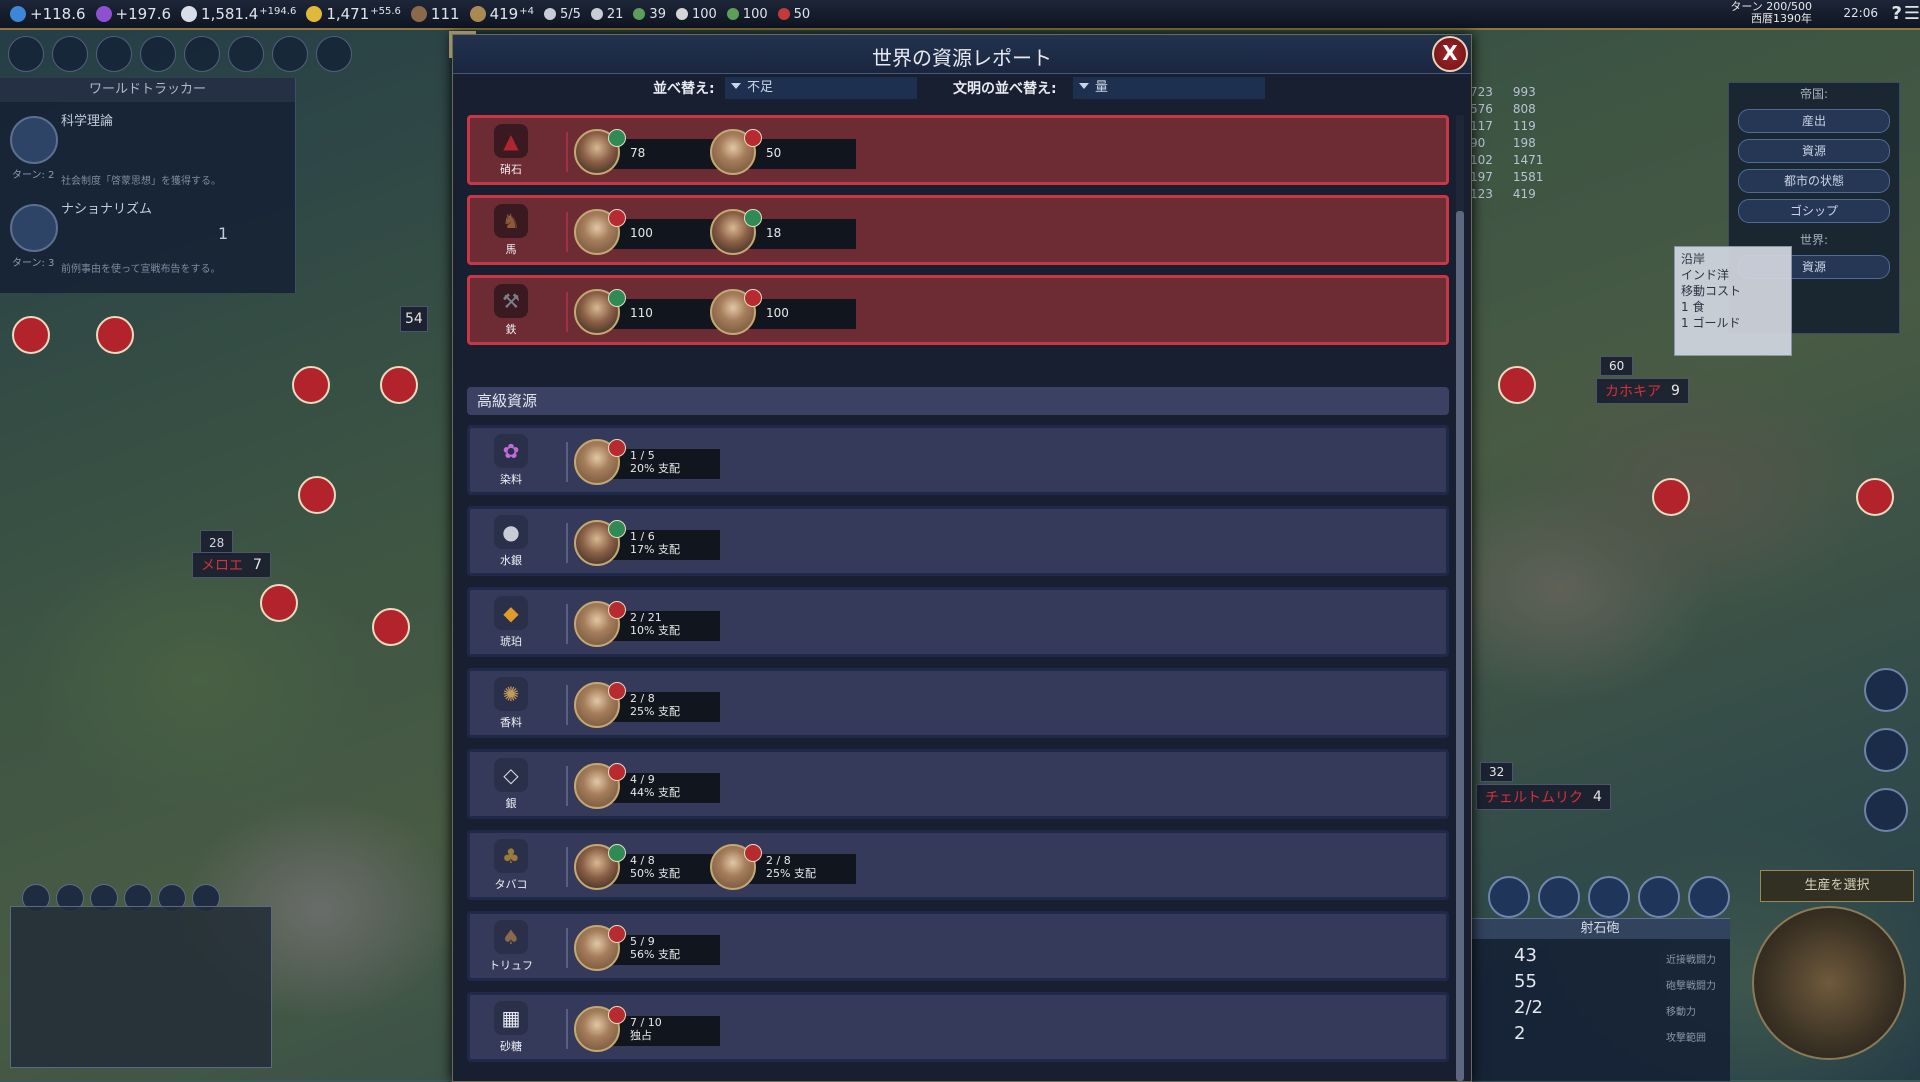 Image resolution: width=1920 pixels, height=1082 pixels. What do you see at coordinates (1659, 897) in the screenshot?
I see `sleep-icon` at bounding box center [1659, 897].